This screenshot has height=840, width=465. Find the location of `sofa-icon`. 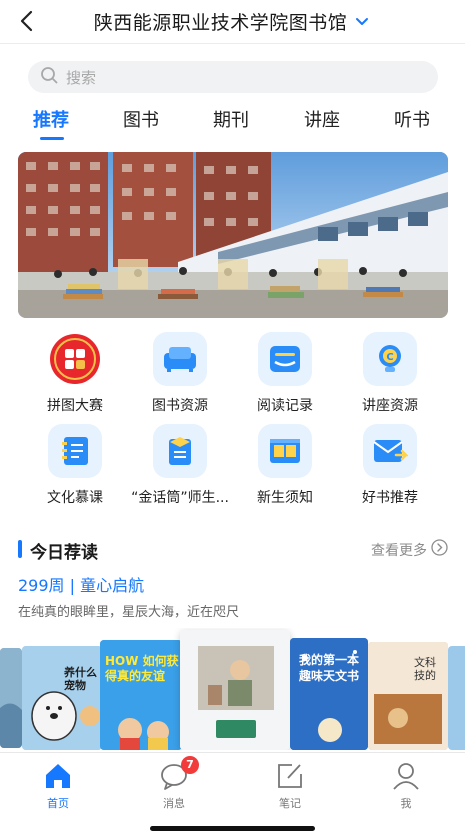

sofa-icon is located at coordinates (180, 359).